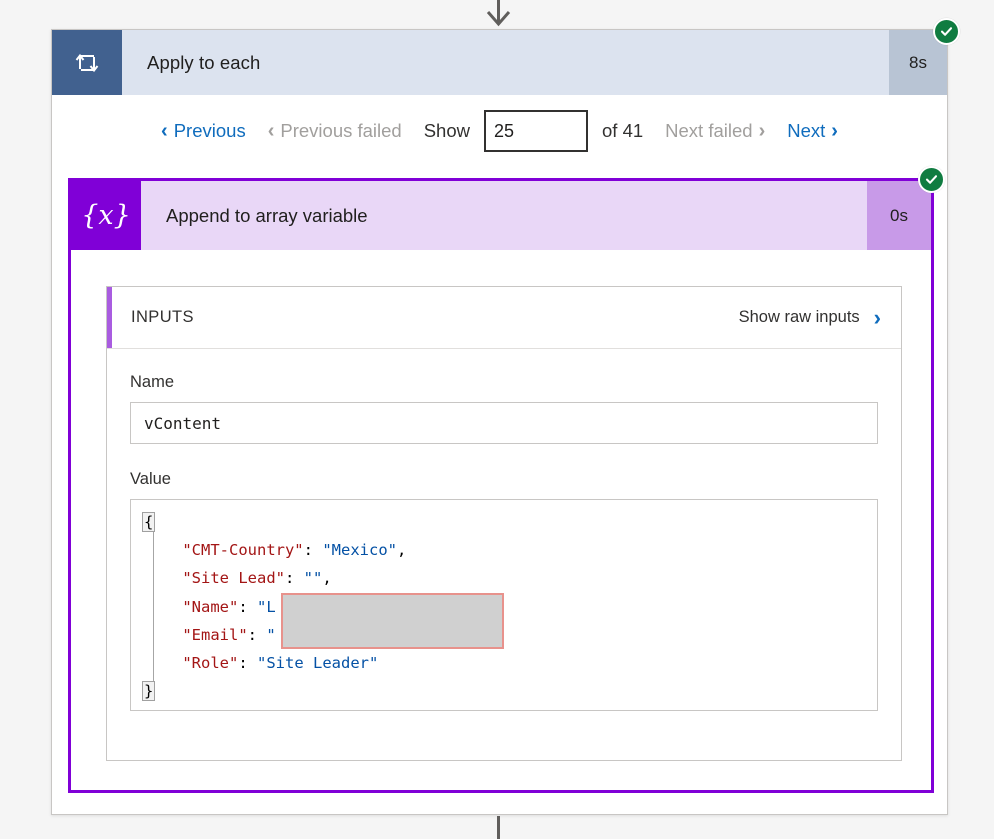 This screenshot has width=994, height=839. What do you see at coordinates (504, 423) in the screenshot?
I see `name-field-value: vContent` at bounding box center [504, 423].